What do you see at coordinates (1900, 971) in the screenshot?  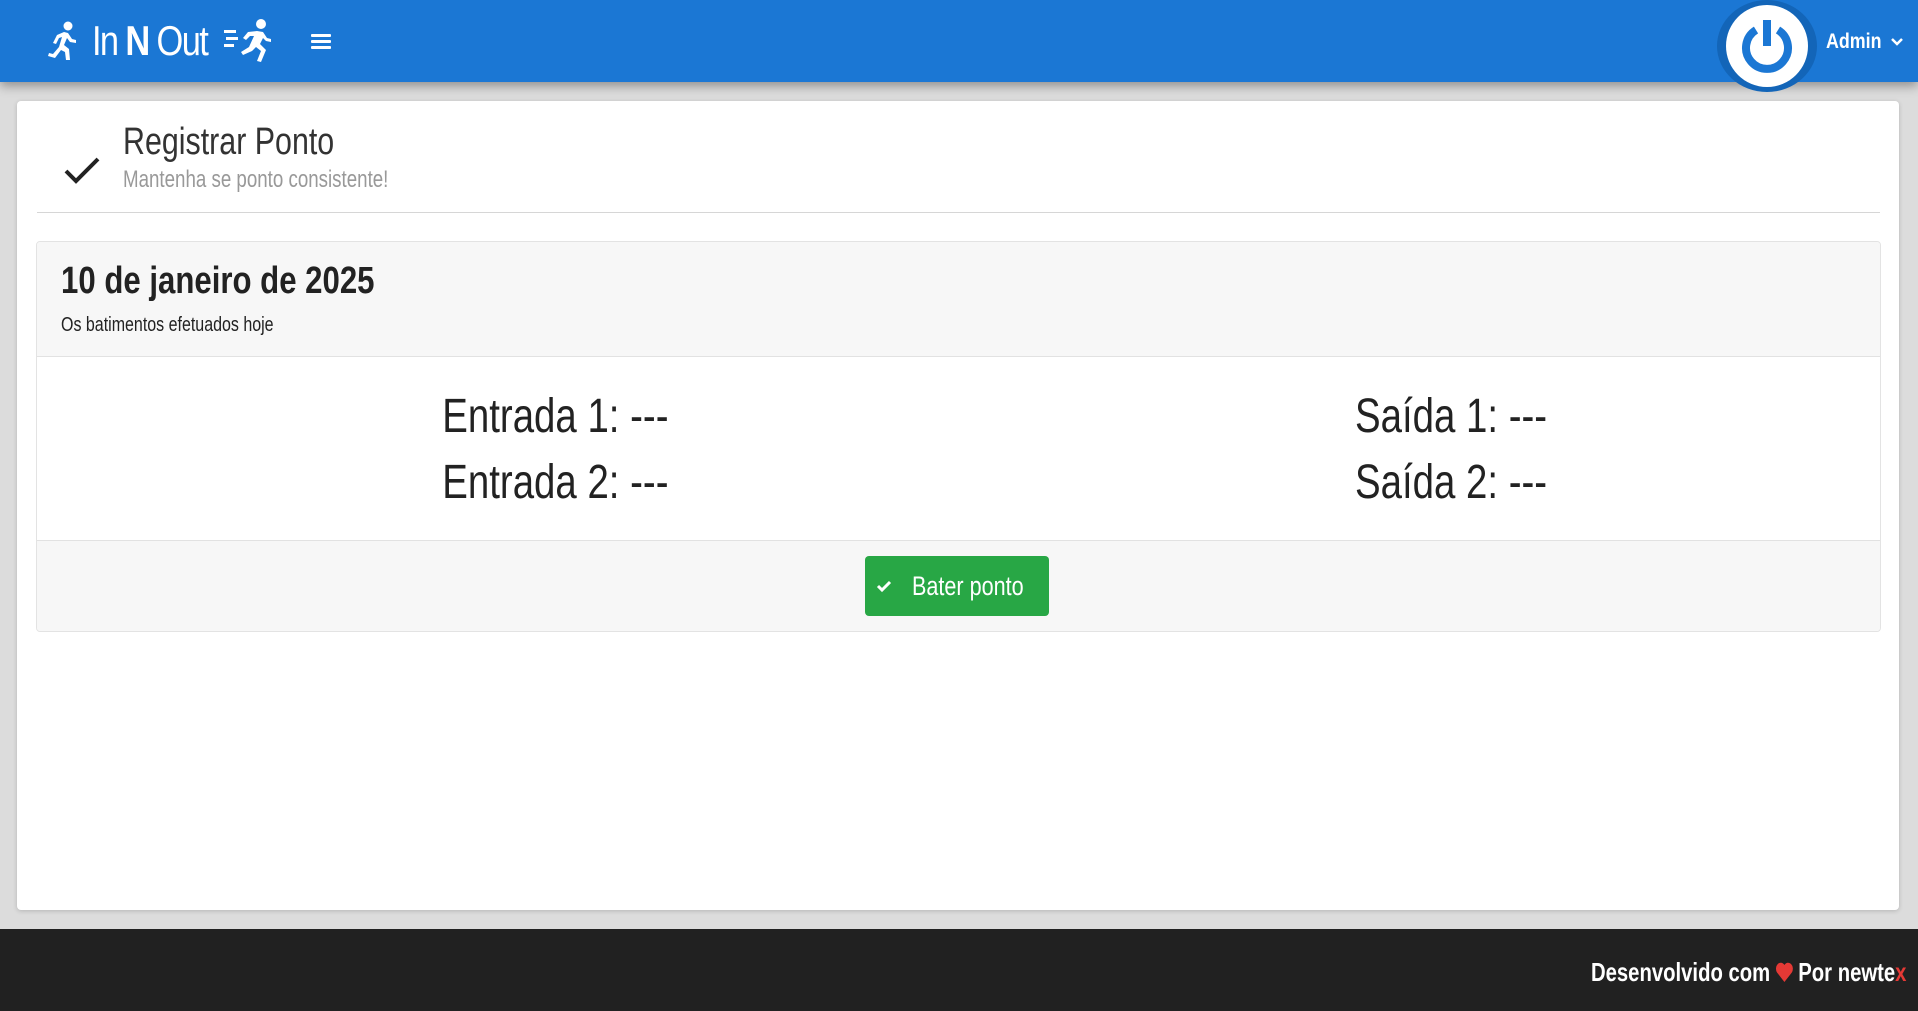 I see `footer-brand-accent: x` at bounding box center [1900, 971].